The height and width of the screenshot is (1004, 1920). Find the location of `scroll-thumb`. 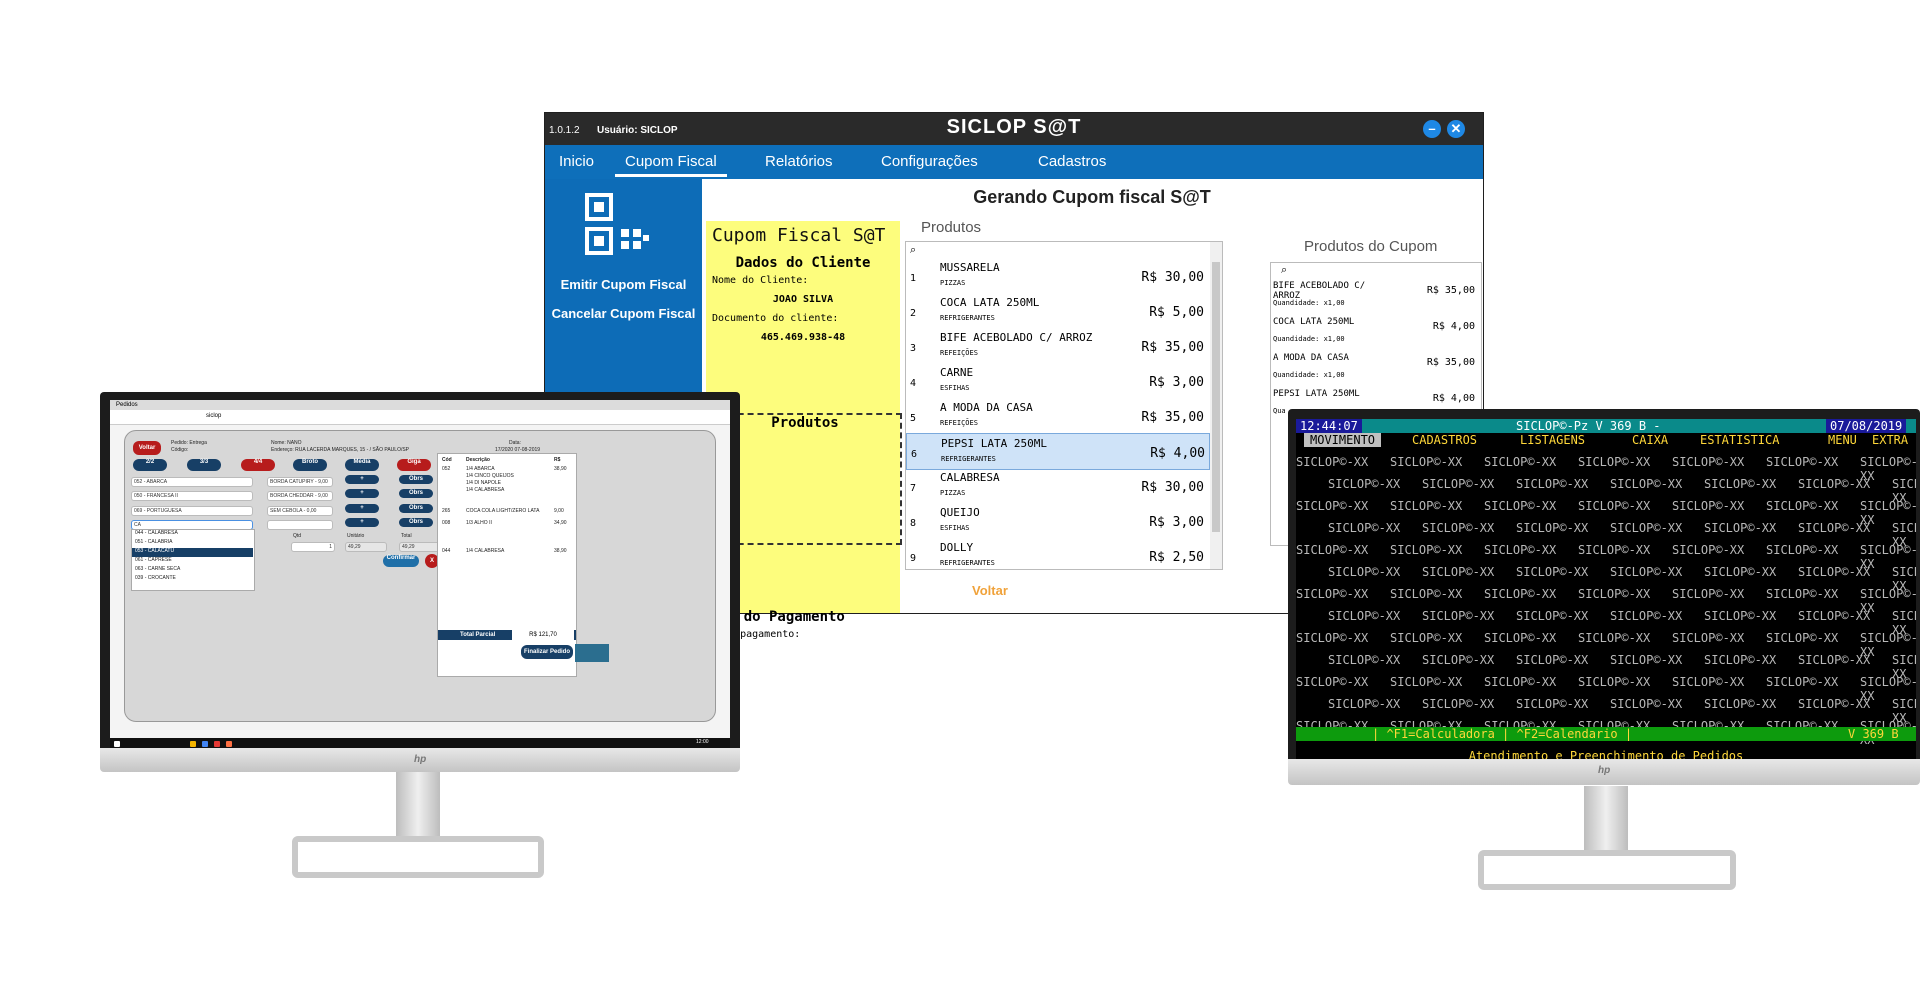

scroll-thumb is located at coordinates (1216, 397).